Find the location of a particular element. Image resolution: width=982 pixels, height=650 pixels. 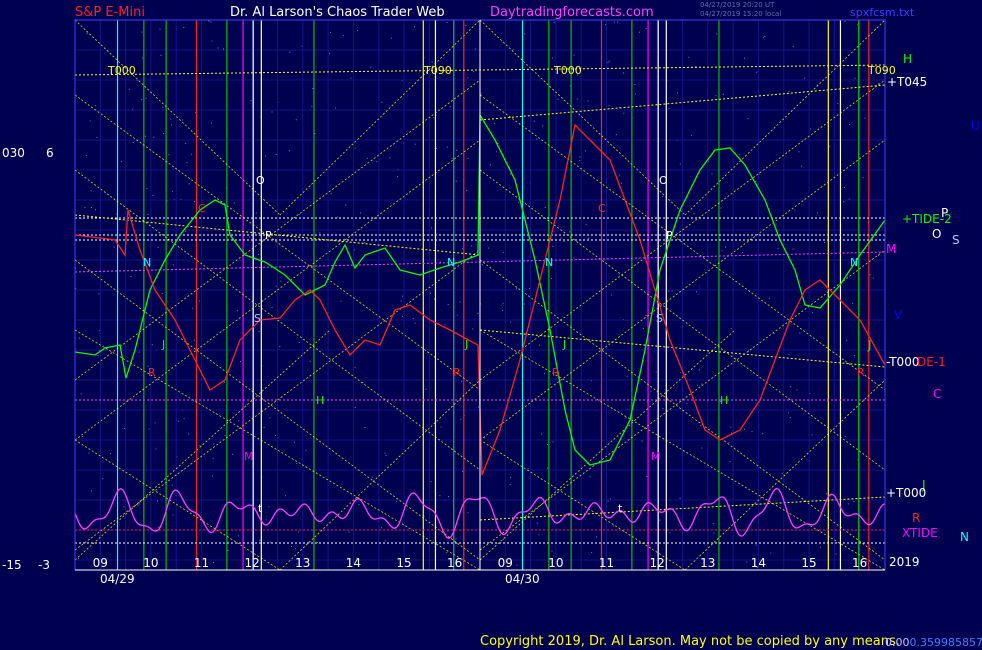

right-label: N is located at coordinates (964, 537).